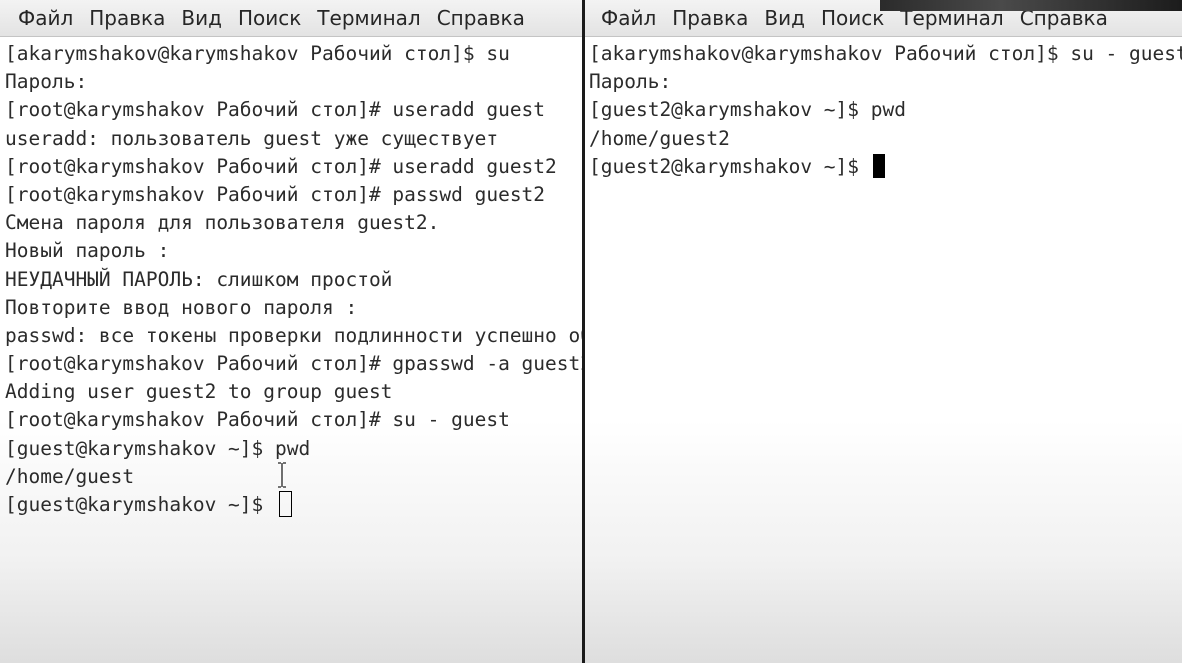 The width and height of the screenshot is (1182, 663). What do you see at coordinates (87, 251) in the screenshot?
I see `terminal-line: Новый пароль :` at bounding box center [87, 251].